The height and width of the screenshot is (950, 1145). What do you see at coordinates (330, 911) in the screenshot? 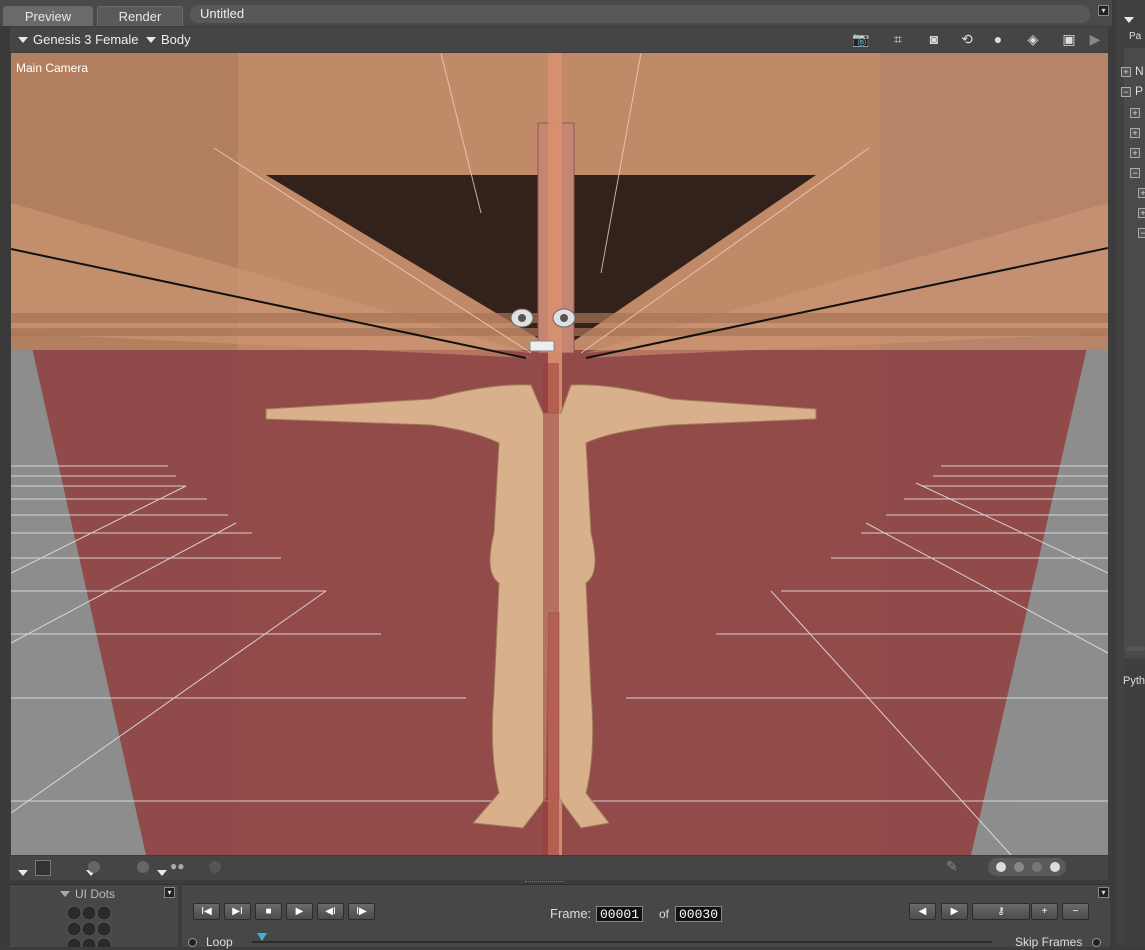
I see `step-back-button: ◀I` at bounding box center [330, 911].